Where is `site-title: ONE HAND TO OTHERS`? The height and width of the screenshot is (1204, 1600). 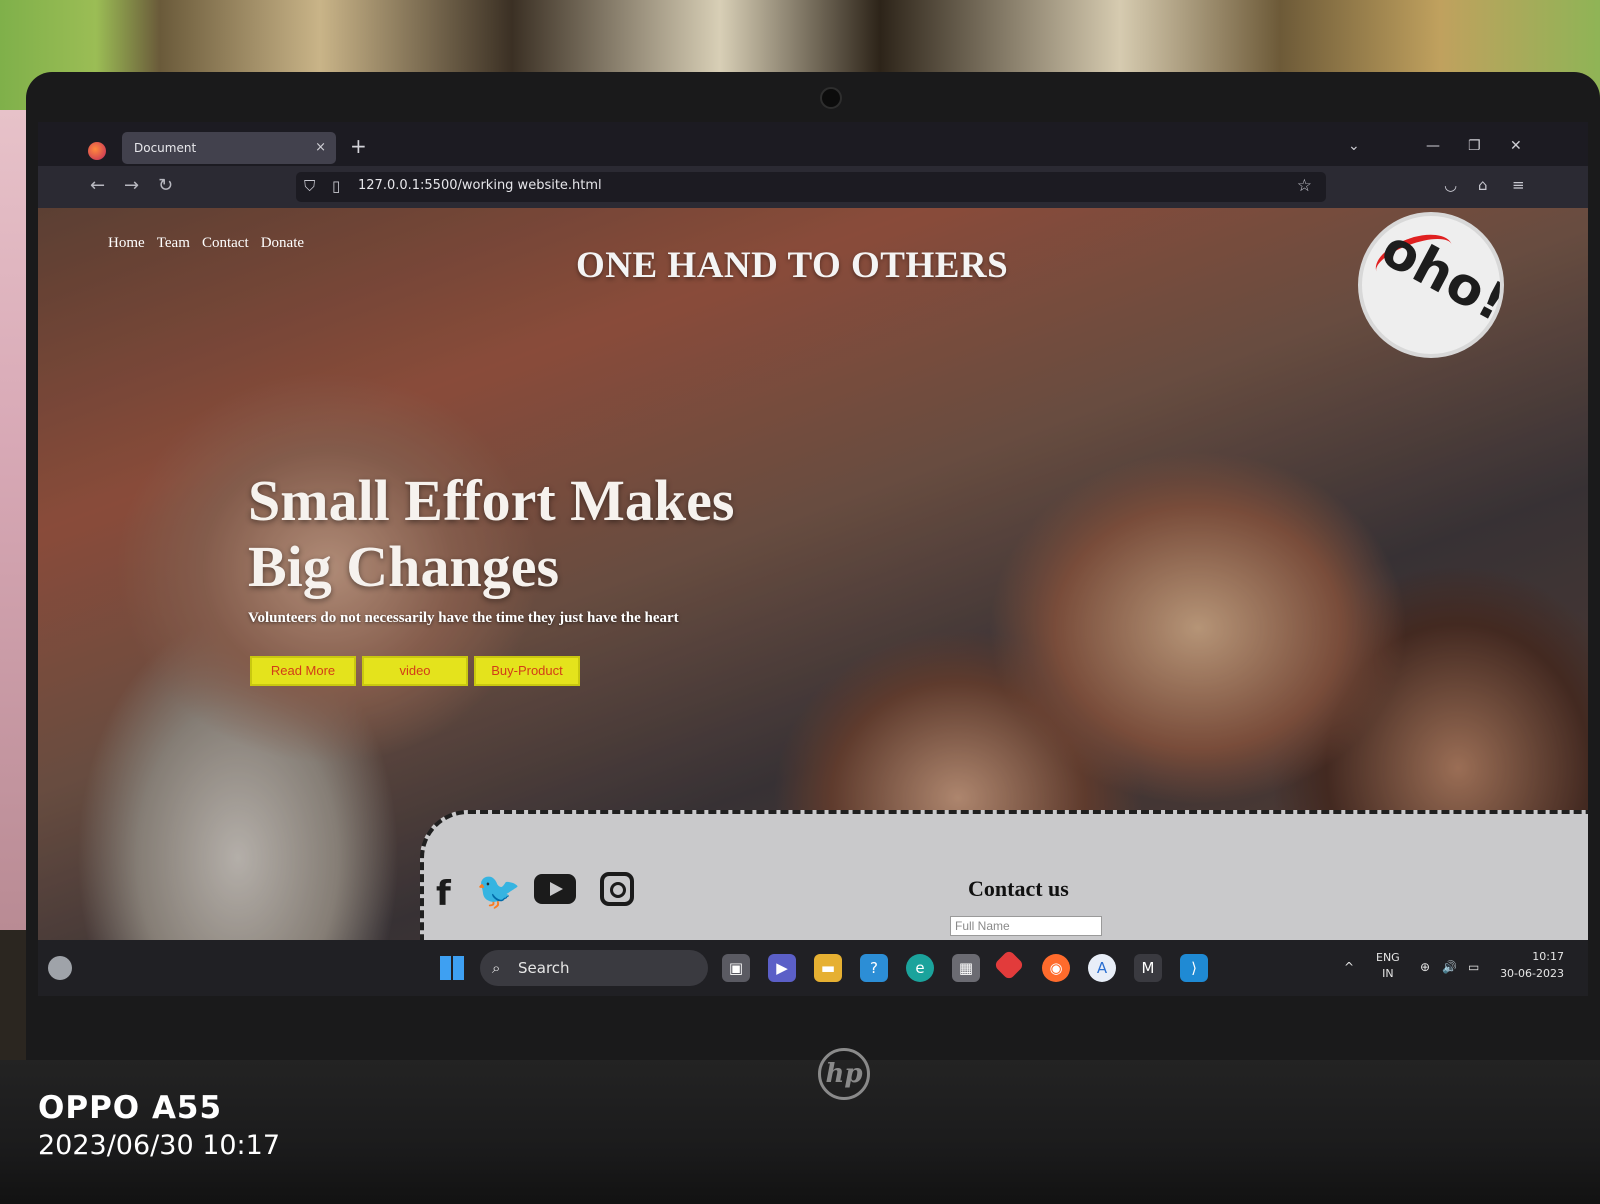 site-title: ONE HAND TO OTHERS is located at coordinates (792, 265).